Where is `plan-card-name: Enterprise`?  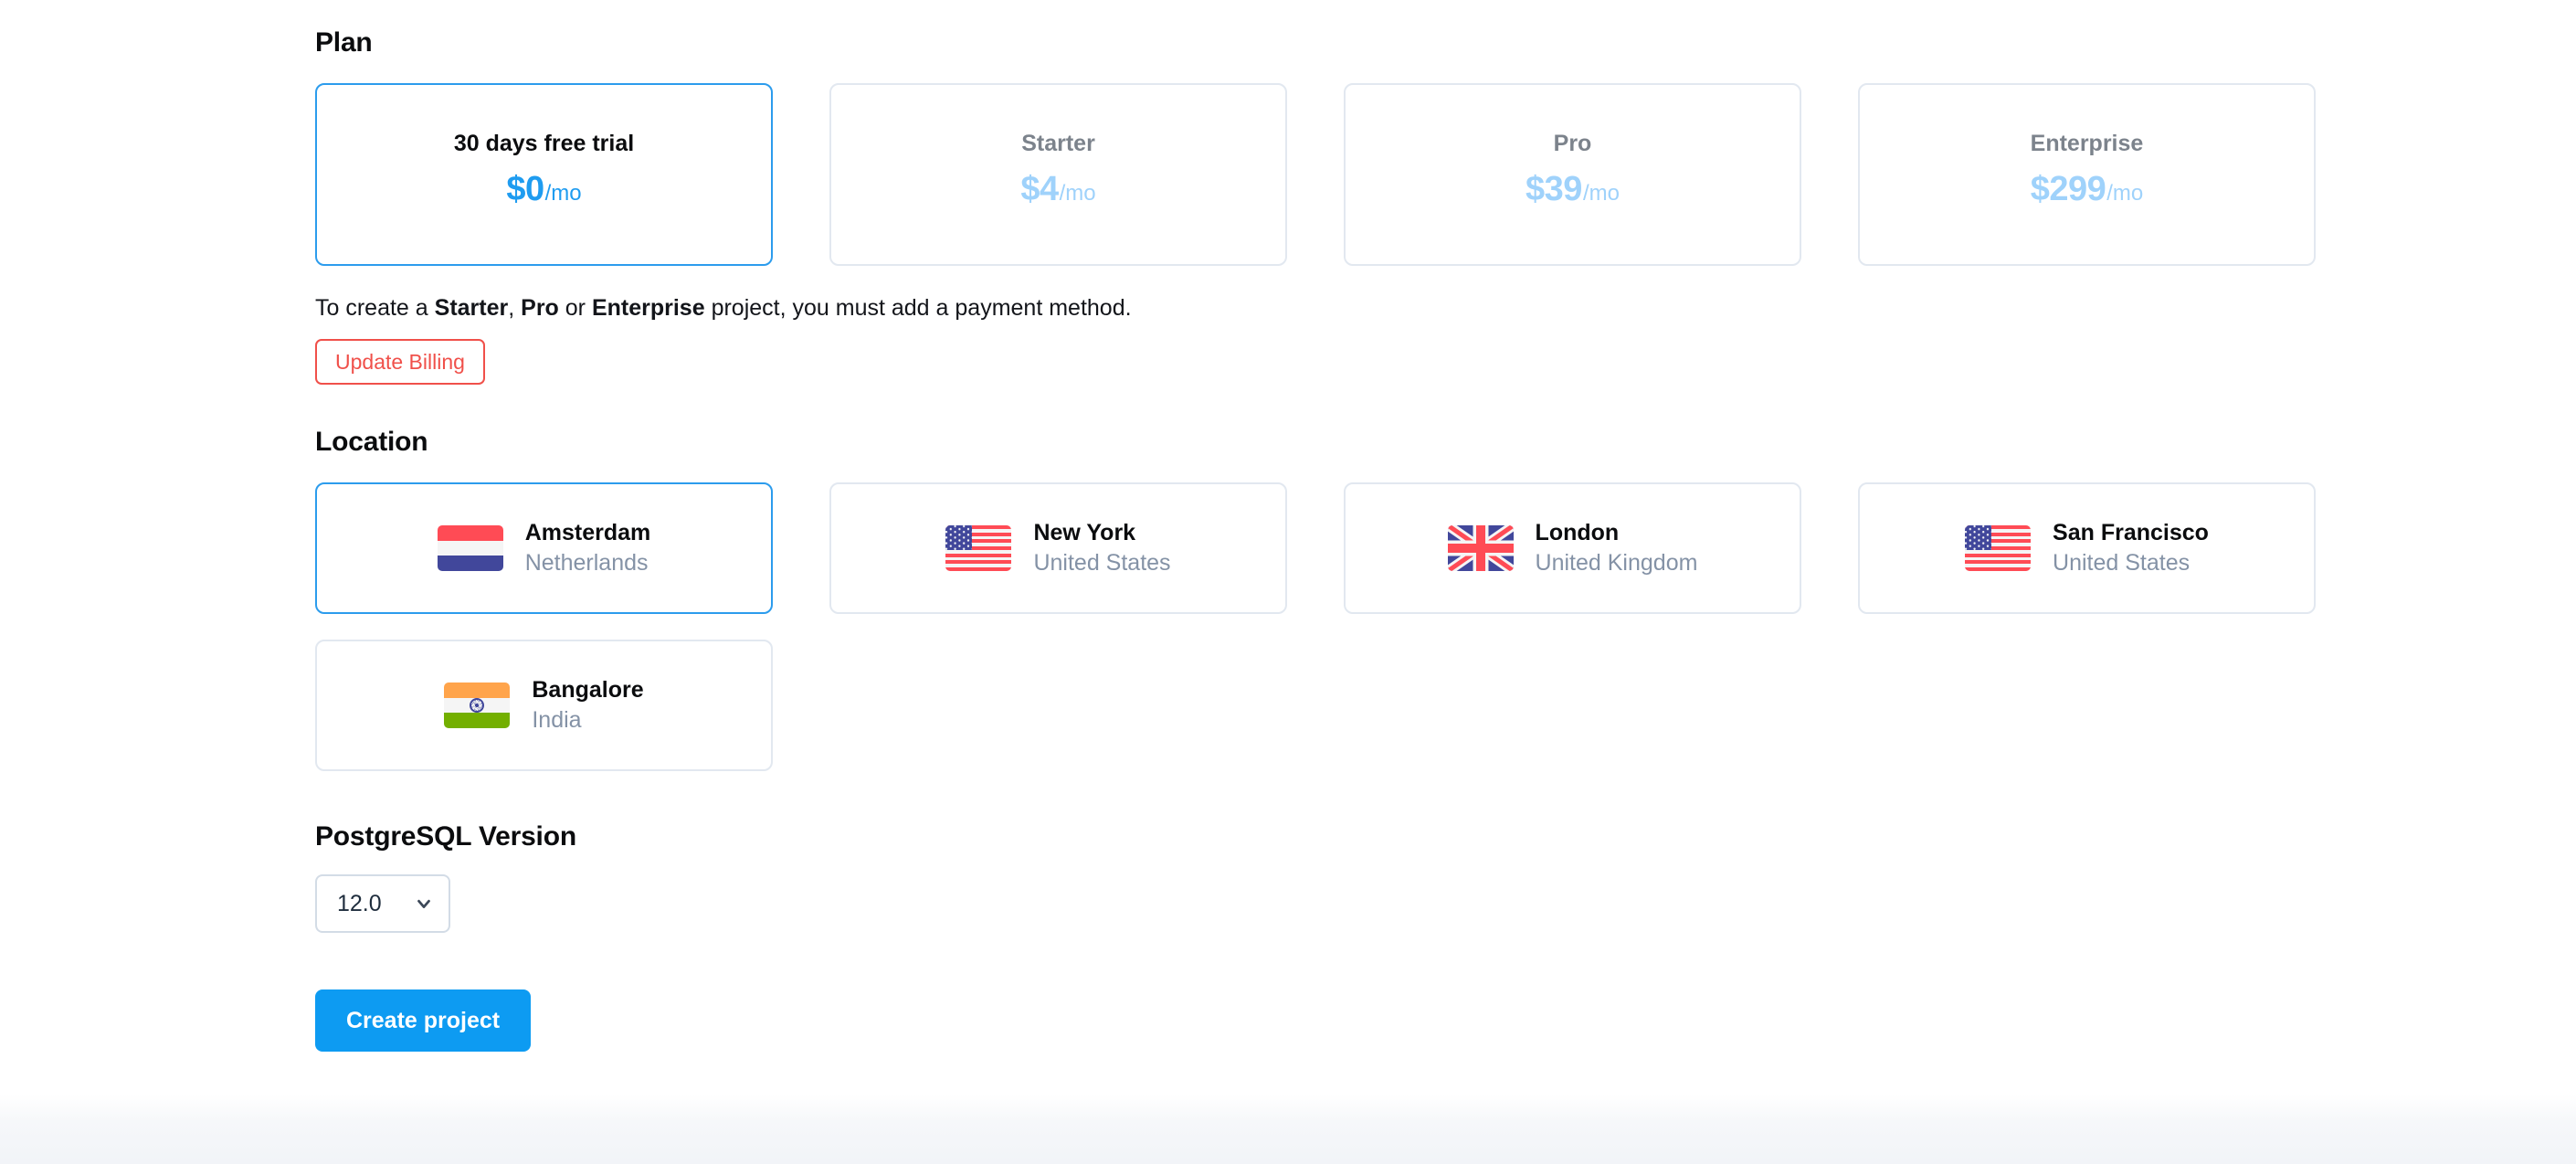
plan-card-name: Enterprise is located at coordinates (2087, 143).